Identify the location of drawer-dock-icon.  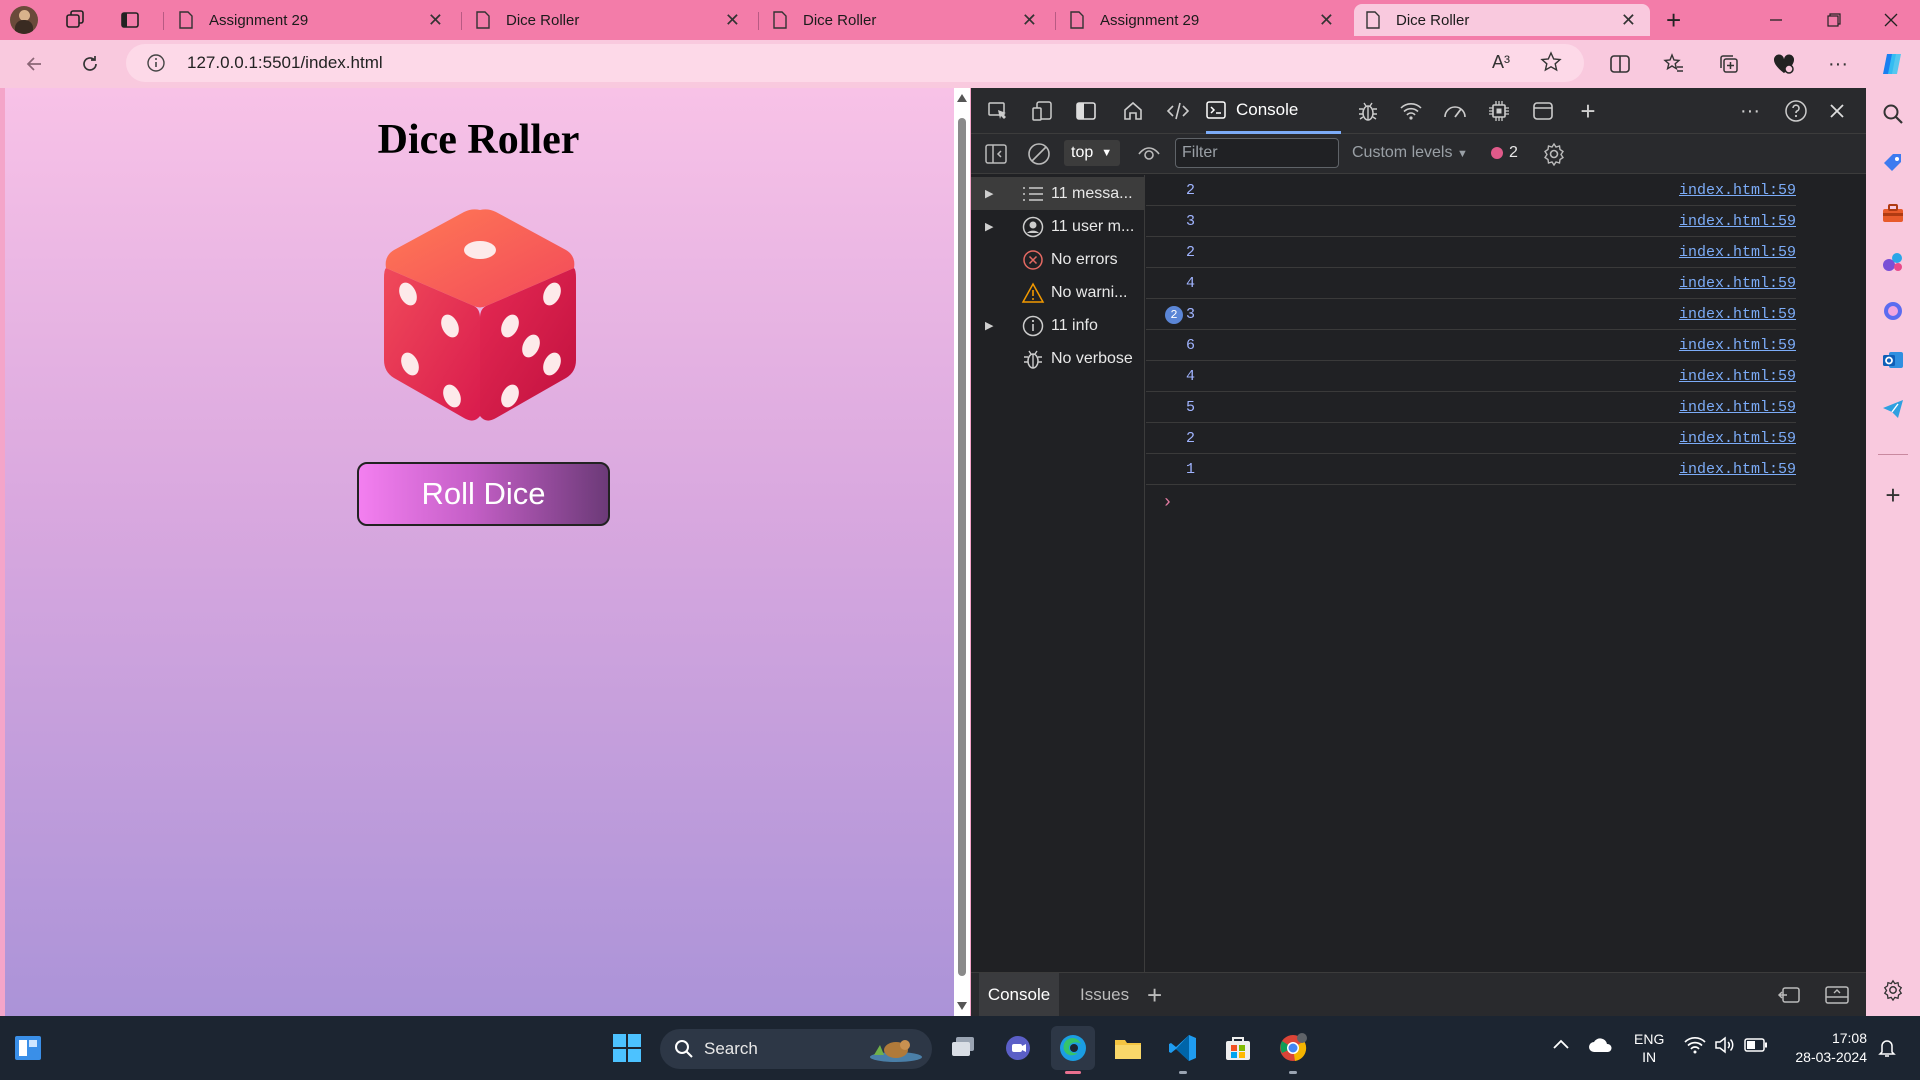
(1789, 995).